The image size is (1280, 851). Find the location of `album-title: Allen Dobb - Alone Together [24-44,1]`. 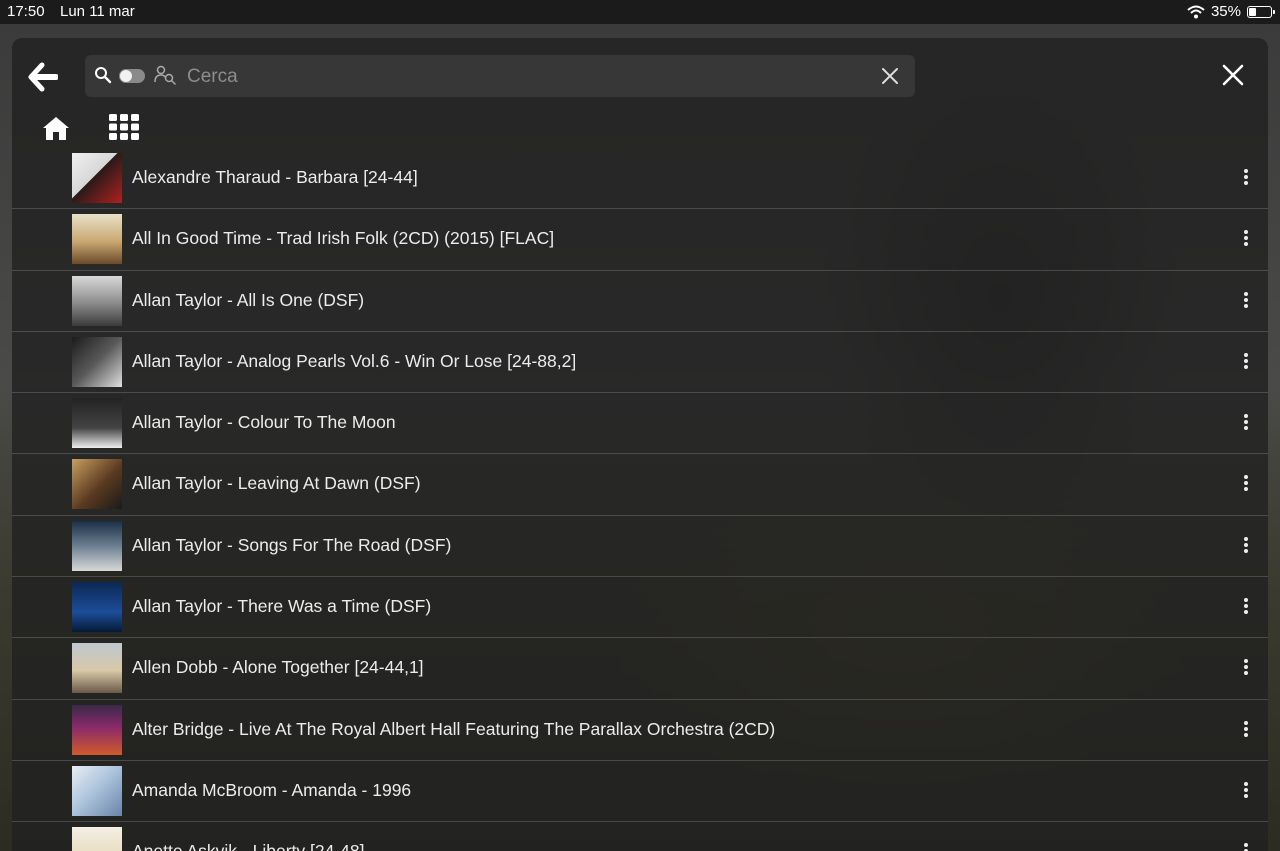

album-title: Allen Dobb - Alone Together [24-44,1] is located at coordinates (278, 667).